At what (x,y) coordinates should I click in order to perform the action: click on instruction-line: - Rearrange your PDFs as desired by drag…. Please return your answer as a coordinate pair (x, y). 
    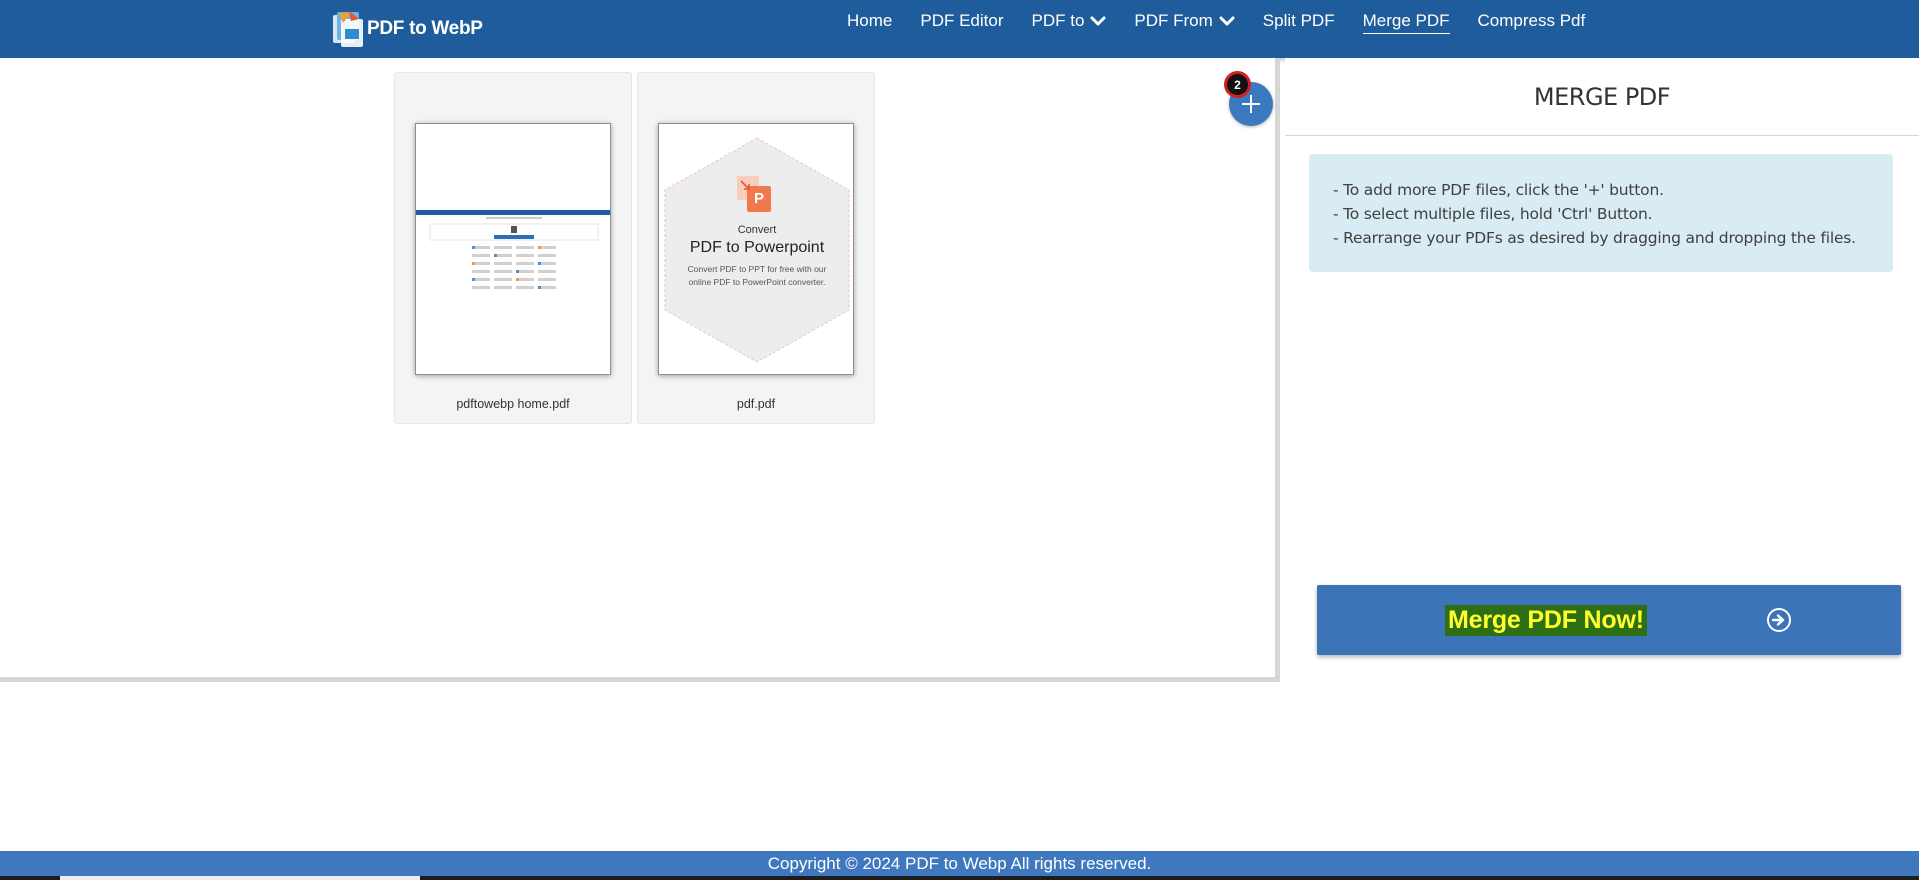
    Looking at the image, I should click on (1594, 238).